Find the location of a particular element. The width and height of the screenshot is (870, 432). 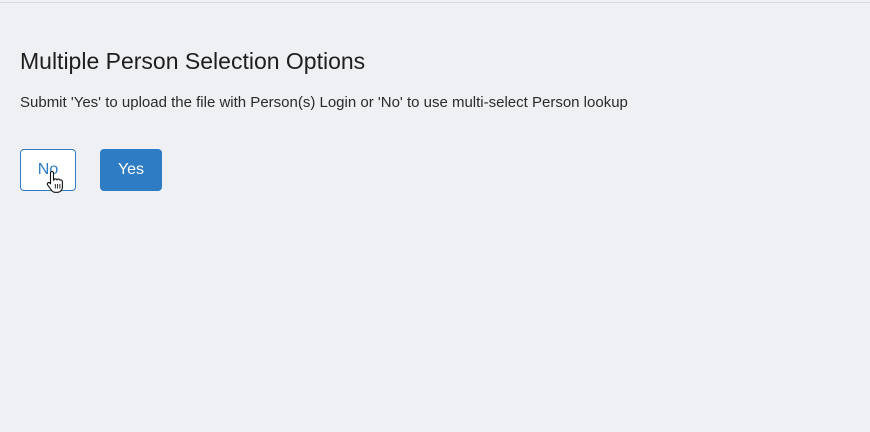

yes-button-label: Yes is located at coordinates (131, 169).